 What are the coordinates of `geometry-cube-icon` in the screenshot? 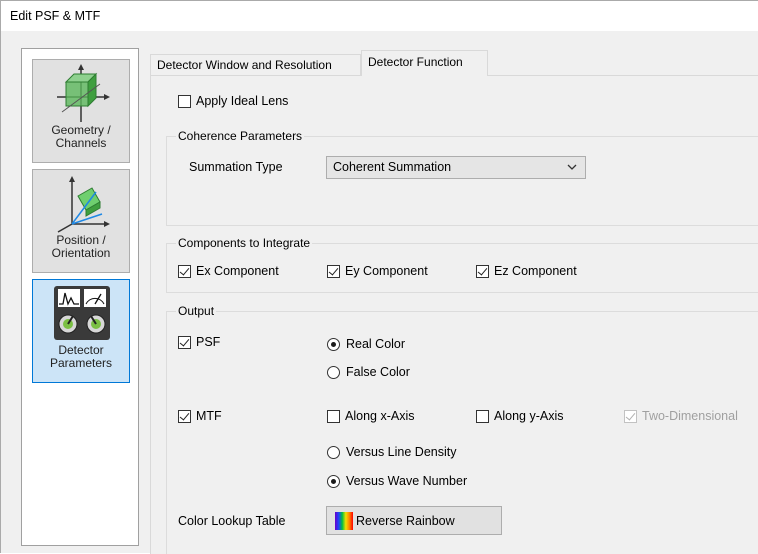 It's located at (83, 93).